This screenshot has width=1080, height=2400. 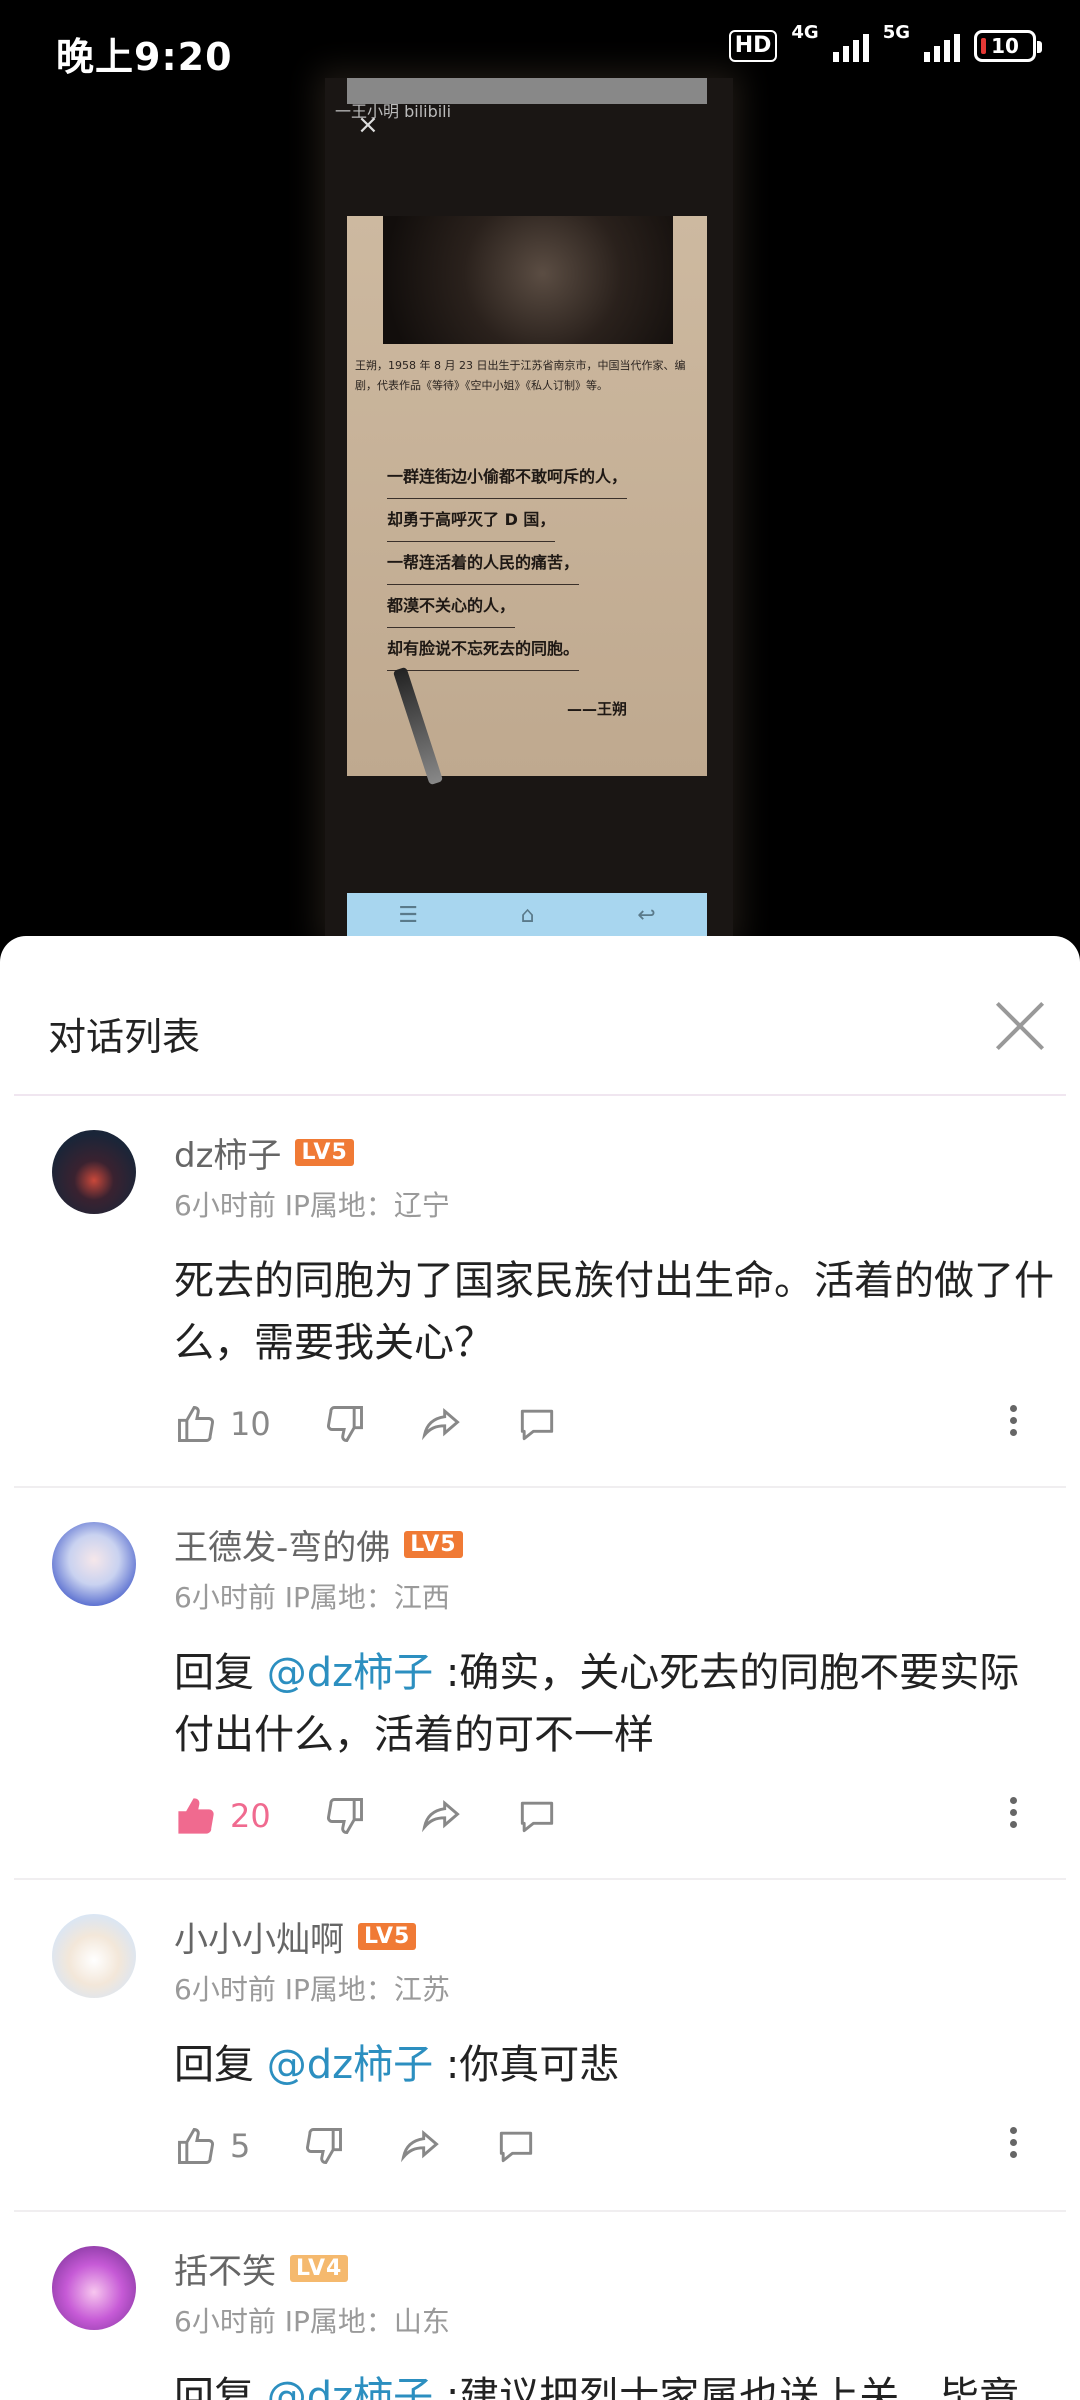 I want to click on quote-author: ——王朔, so click(x=597, y=709).